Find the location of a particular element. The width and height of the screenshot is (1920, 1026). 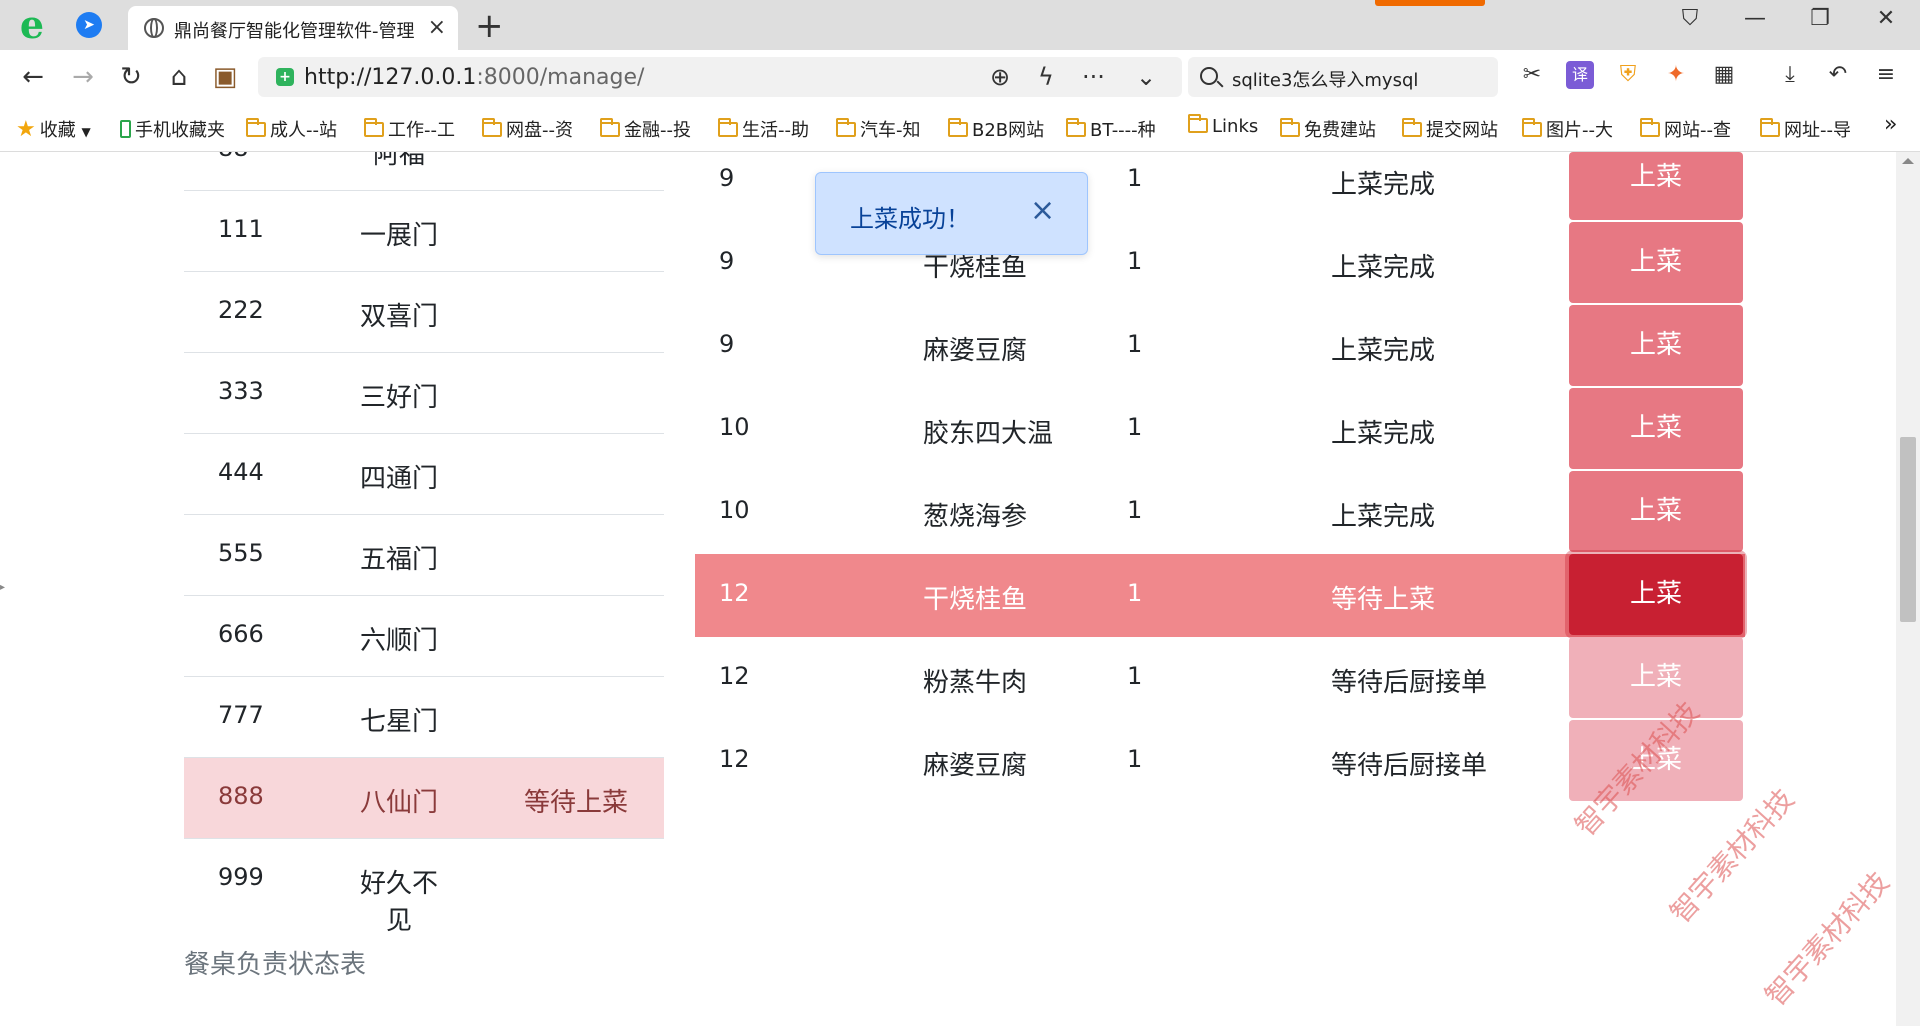

table-number: 111 is located at coordinates (241, 229).